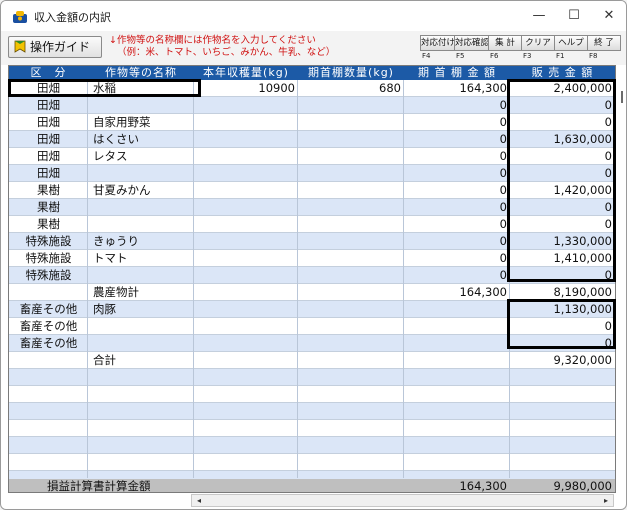 Image resolution: width=627 pixels, height=510 pixels. I want to click on vertical-scroll-thumb, so click(622, 97).